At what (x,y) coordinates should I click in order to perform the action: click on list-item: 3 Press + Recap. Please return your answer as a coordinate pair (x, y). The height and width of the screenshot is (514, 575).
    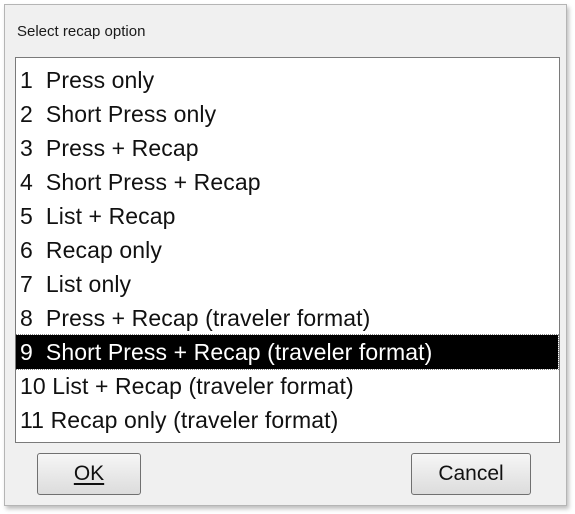
    Looking at the image, I should click on (287, 148).